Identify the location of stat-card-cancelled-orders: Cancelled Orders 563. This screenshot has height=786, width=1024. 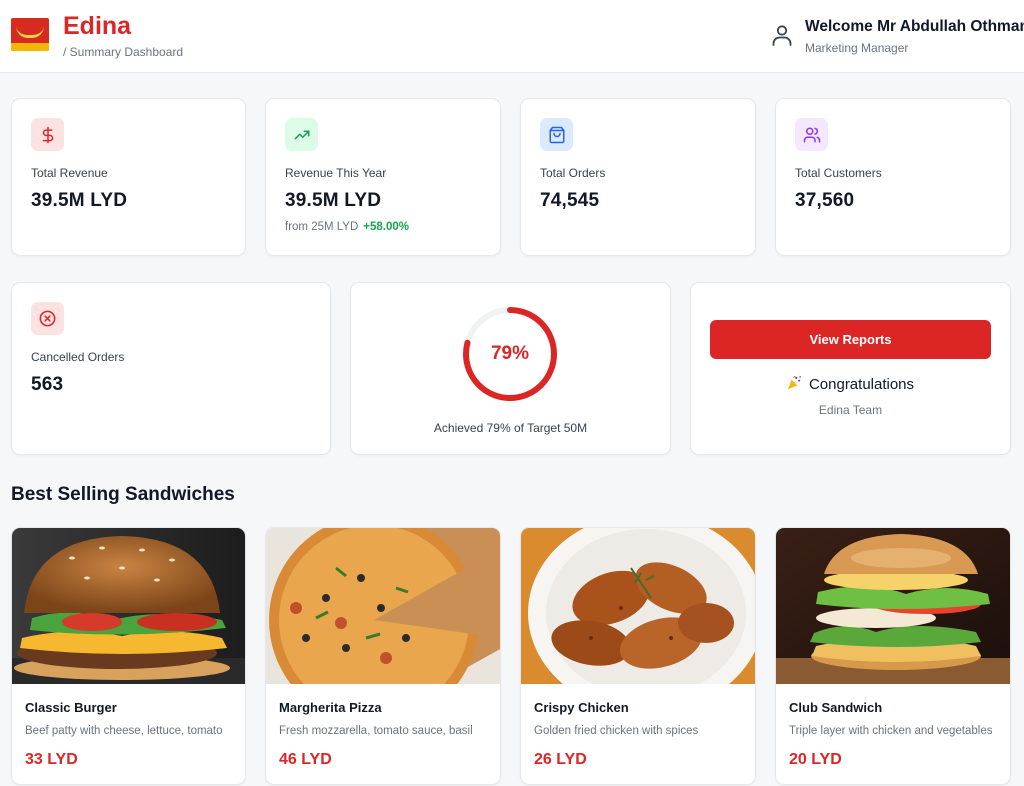
(171, 368).